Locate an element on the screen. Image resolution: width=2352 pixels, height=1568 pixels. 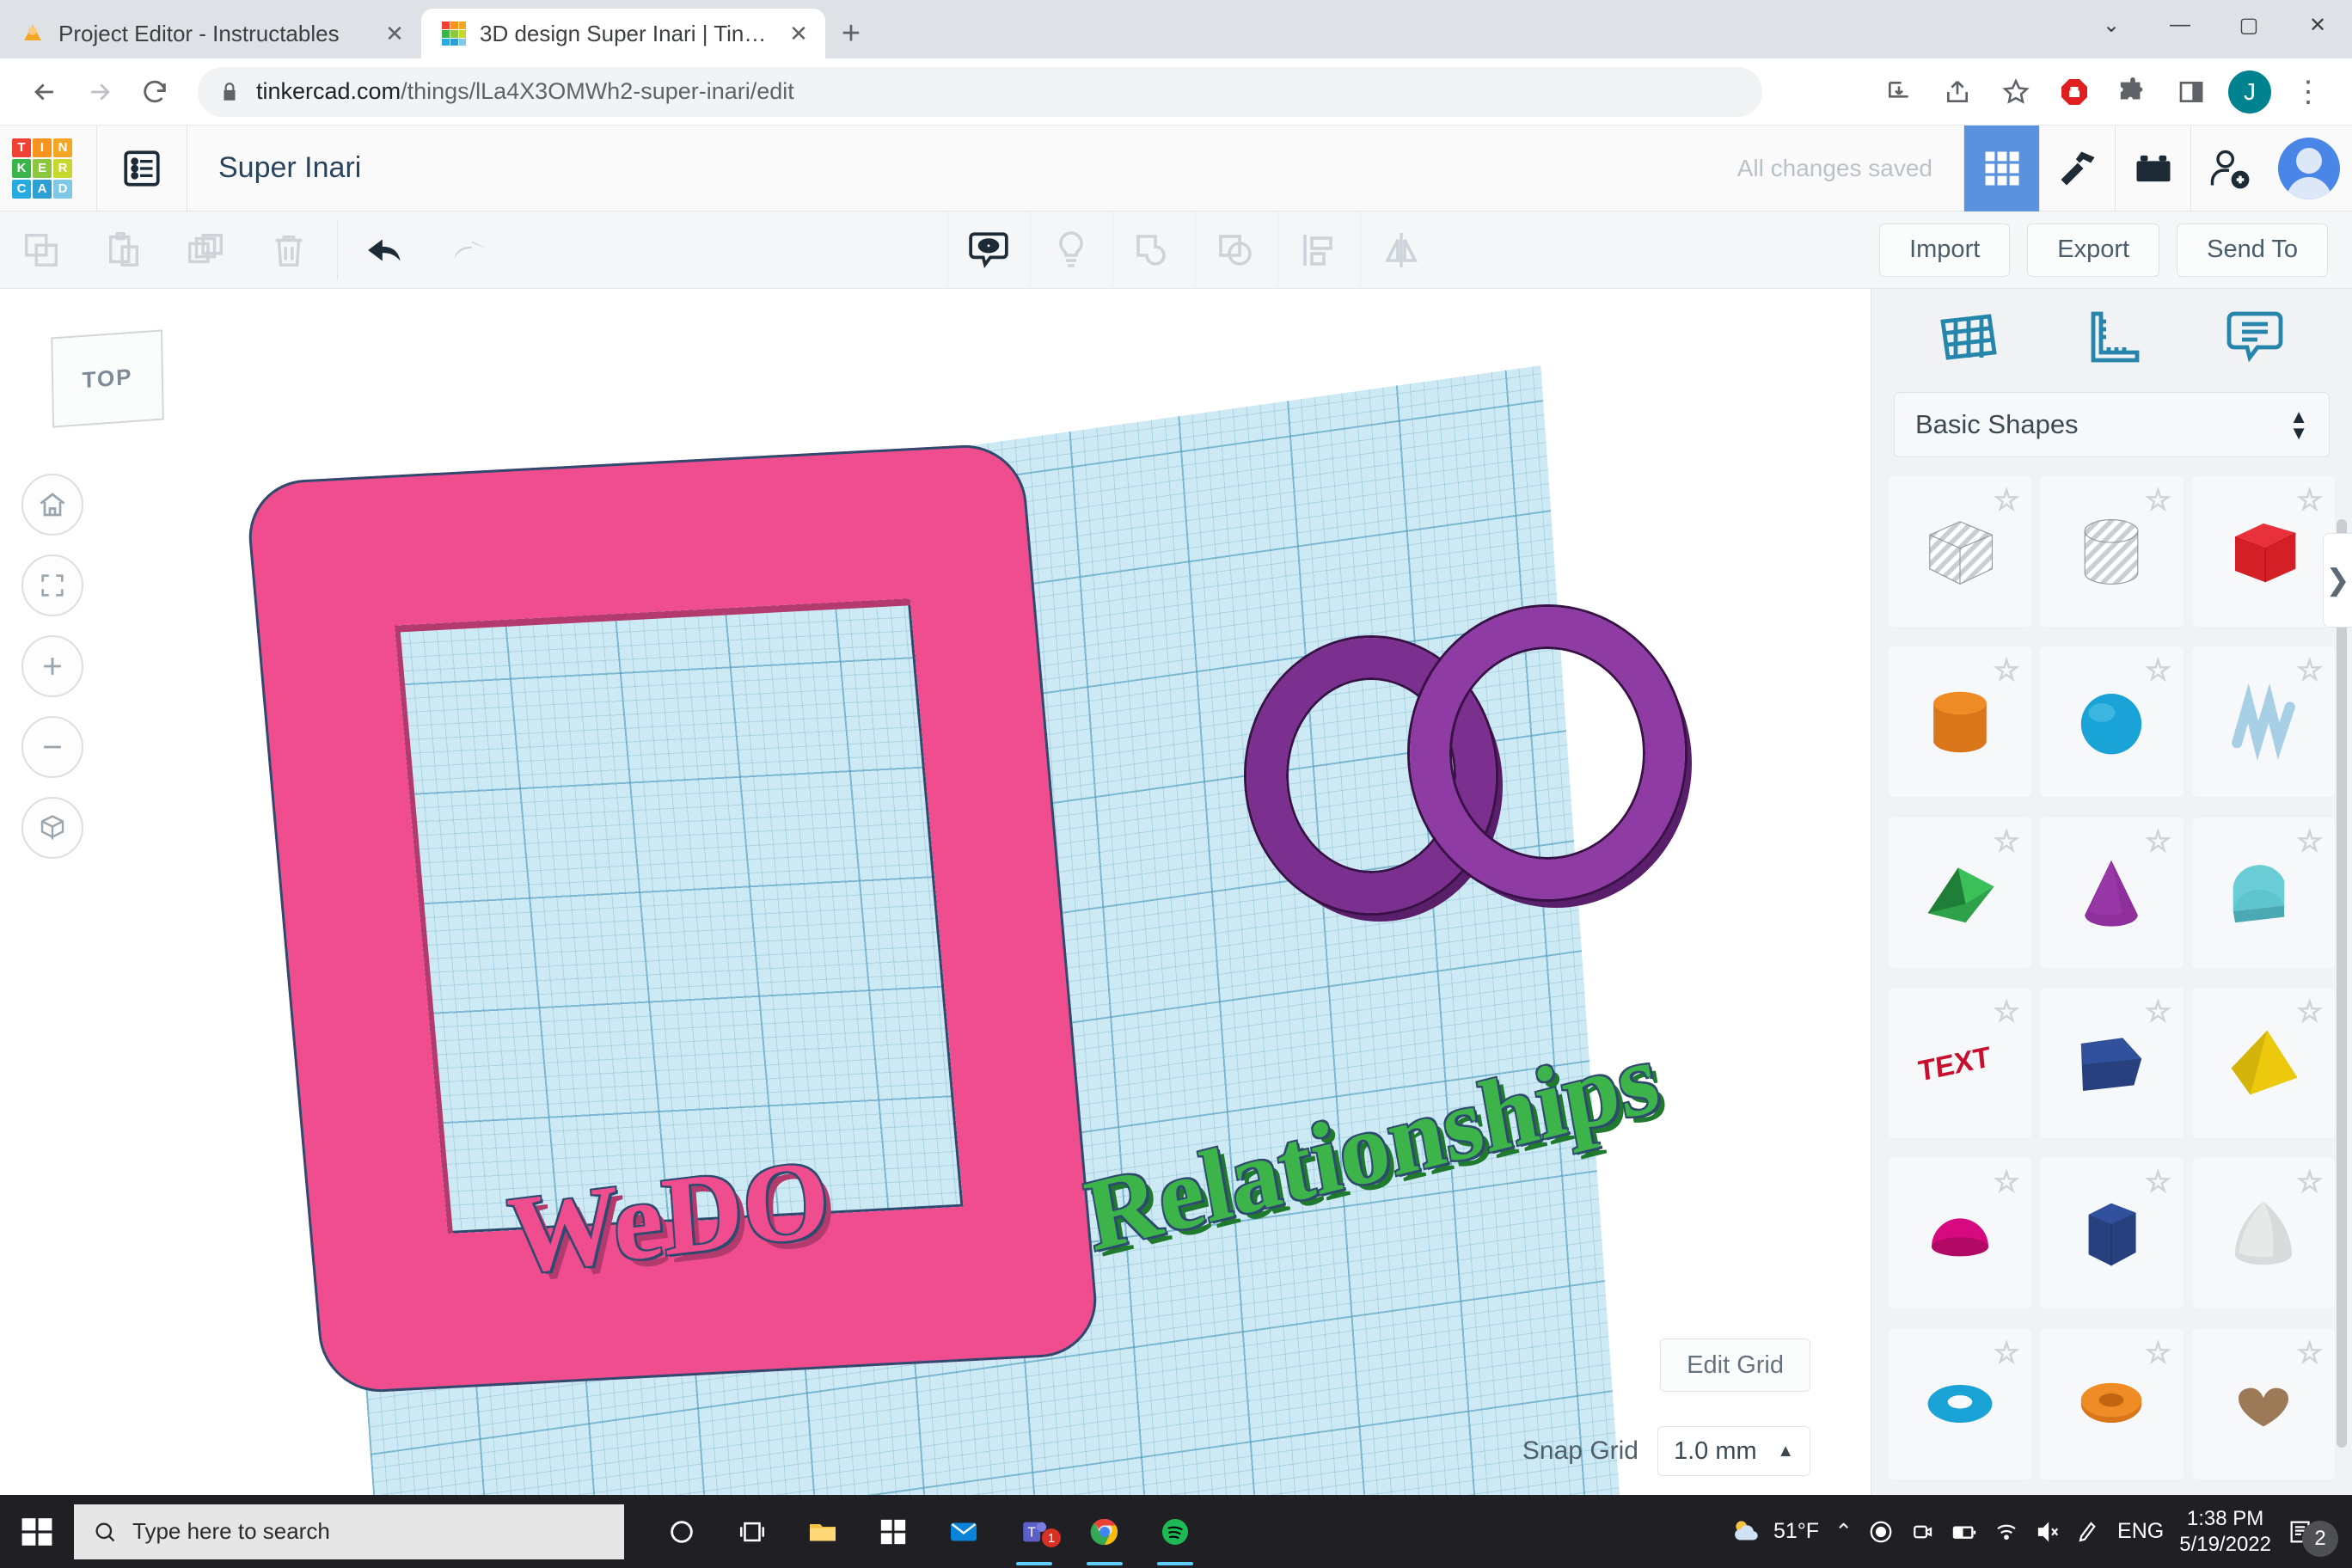
spotify-icon is located at coordinates (1175, 1531).